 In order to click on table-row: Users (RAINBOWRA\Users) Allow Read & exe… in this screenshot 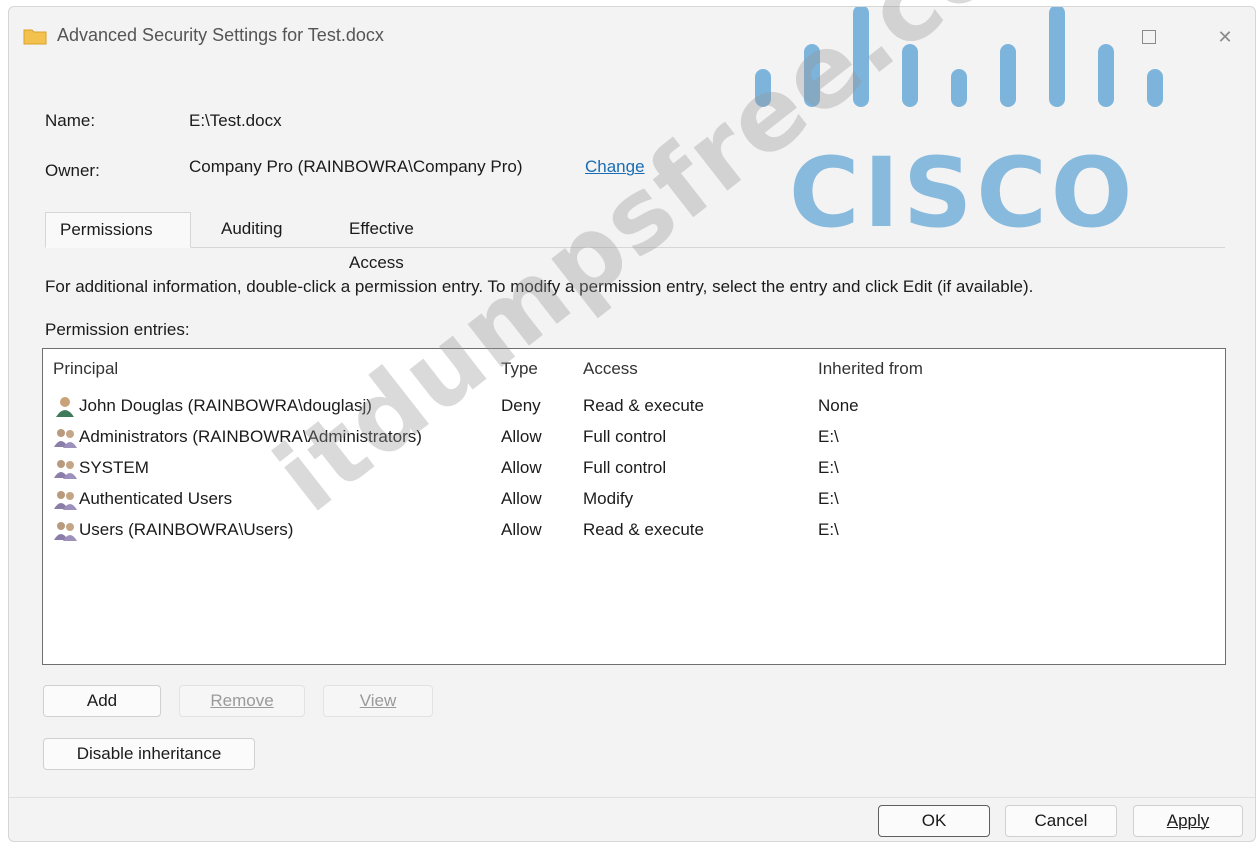, I will do `click(634, 532)`.